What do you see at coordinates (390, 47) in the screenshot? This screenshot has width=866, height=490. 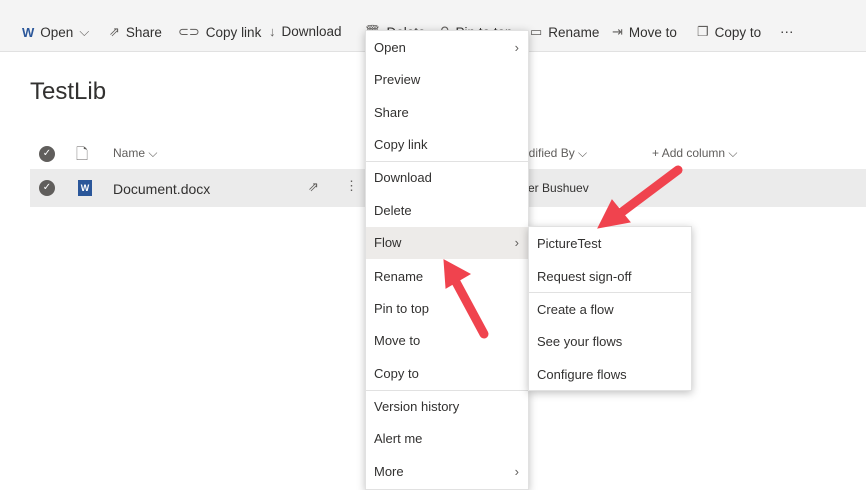 I see `menu-item-label: Open` at bounding box center [390, 47].